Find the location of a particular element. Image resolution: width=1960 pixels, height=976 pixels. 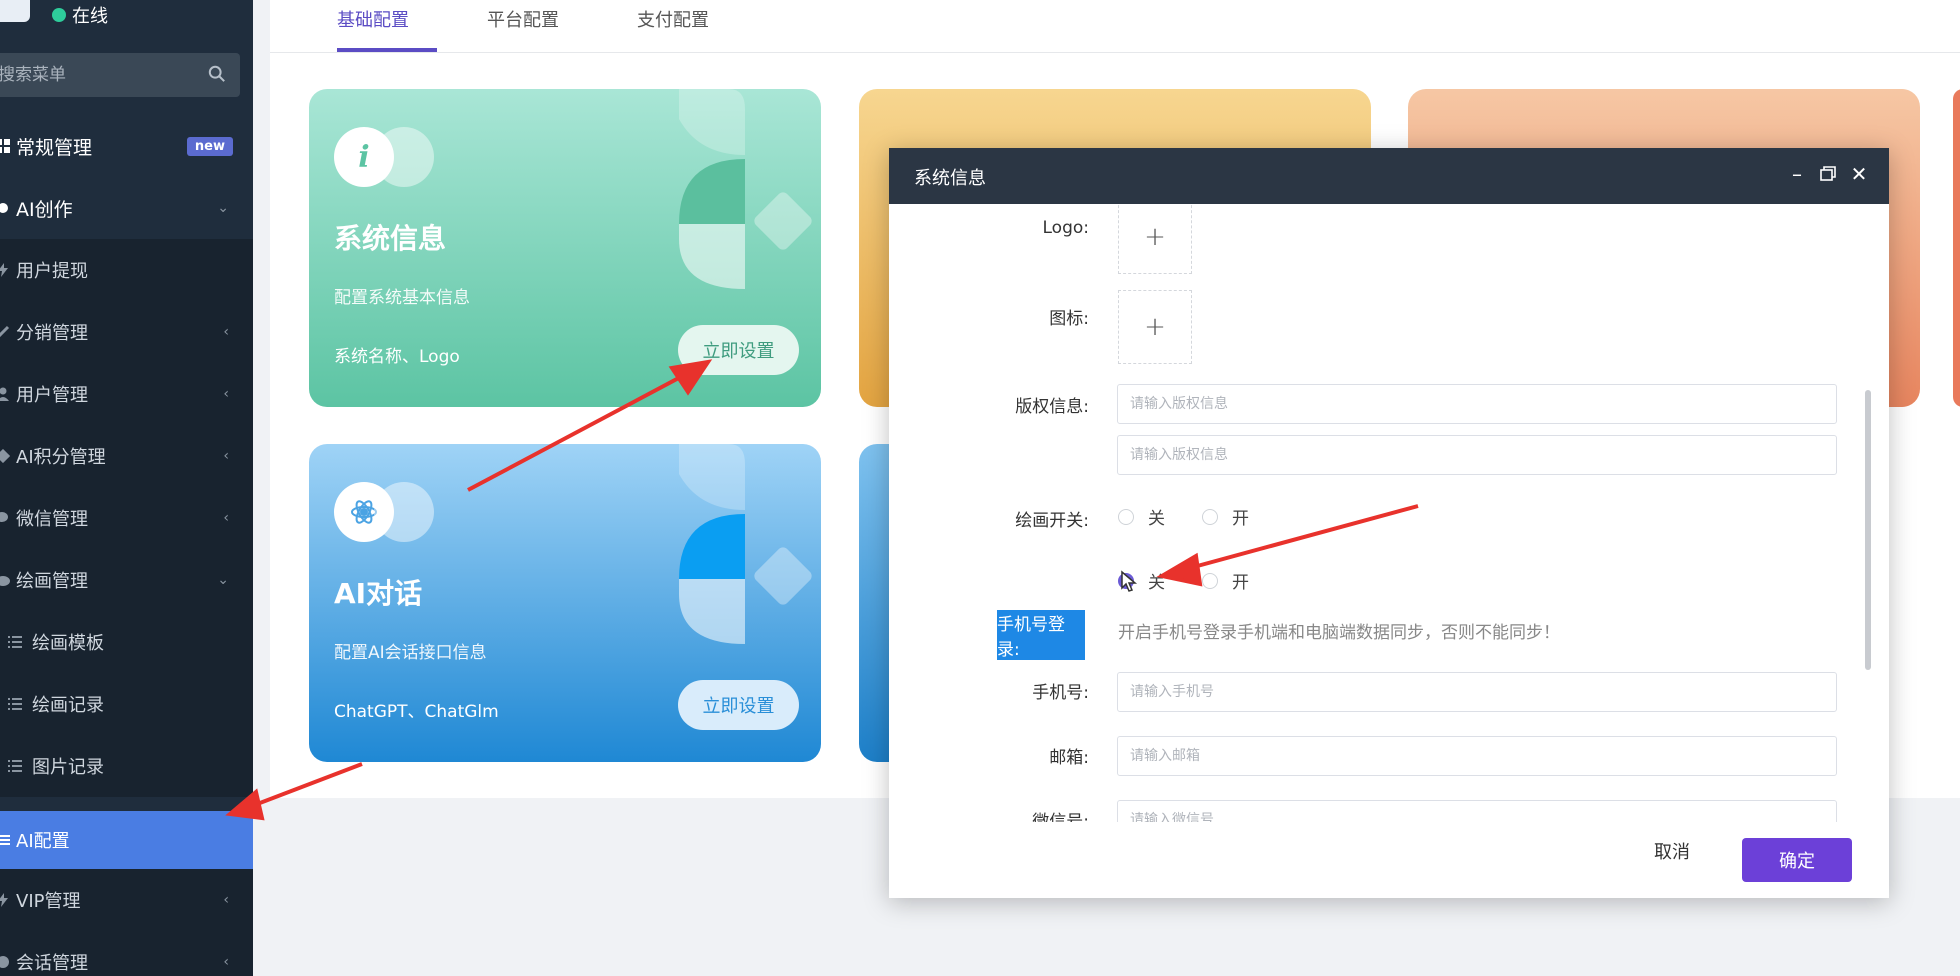

card-description: 配置系统基本信息 is located at coordinates (402, 298).